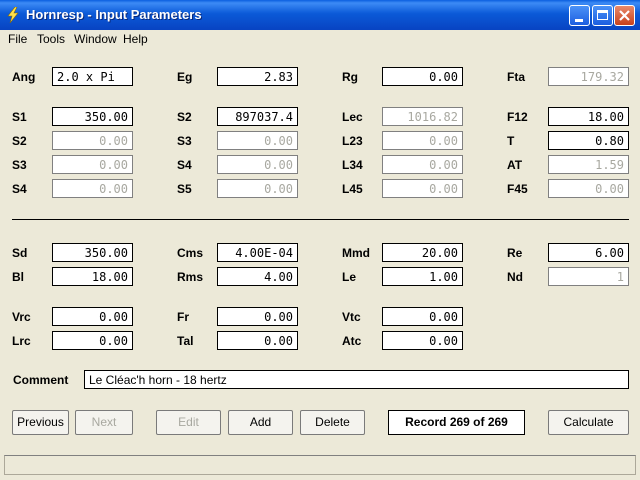  What do you see at coordinates (183, 317) in the screenshot?
I see `param-label-fr: Fr` at bounding box center [183, 317].